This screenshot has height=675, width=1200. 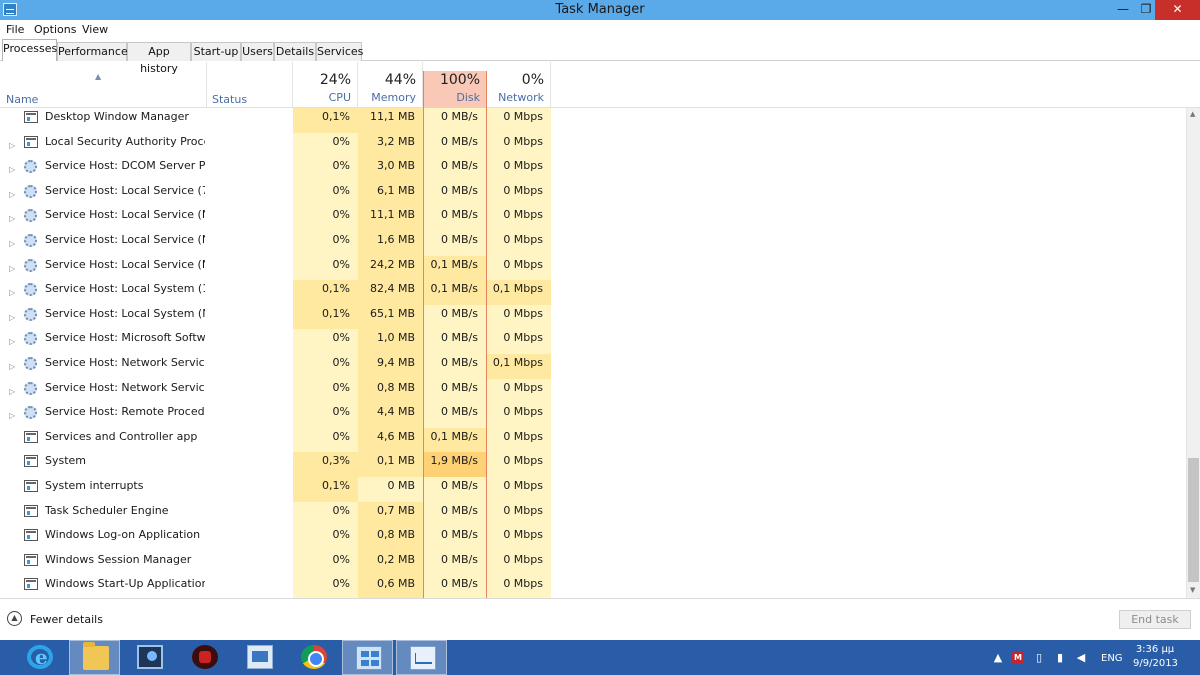 What do you see at coordinates (519, 85) in the screenshot?
I see `header-network: 0% Network` at bounding box center [519, 85].